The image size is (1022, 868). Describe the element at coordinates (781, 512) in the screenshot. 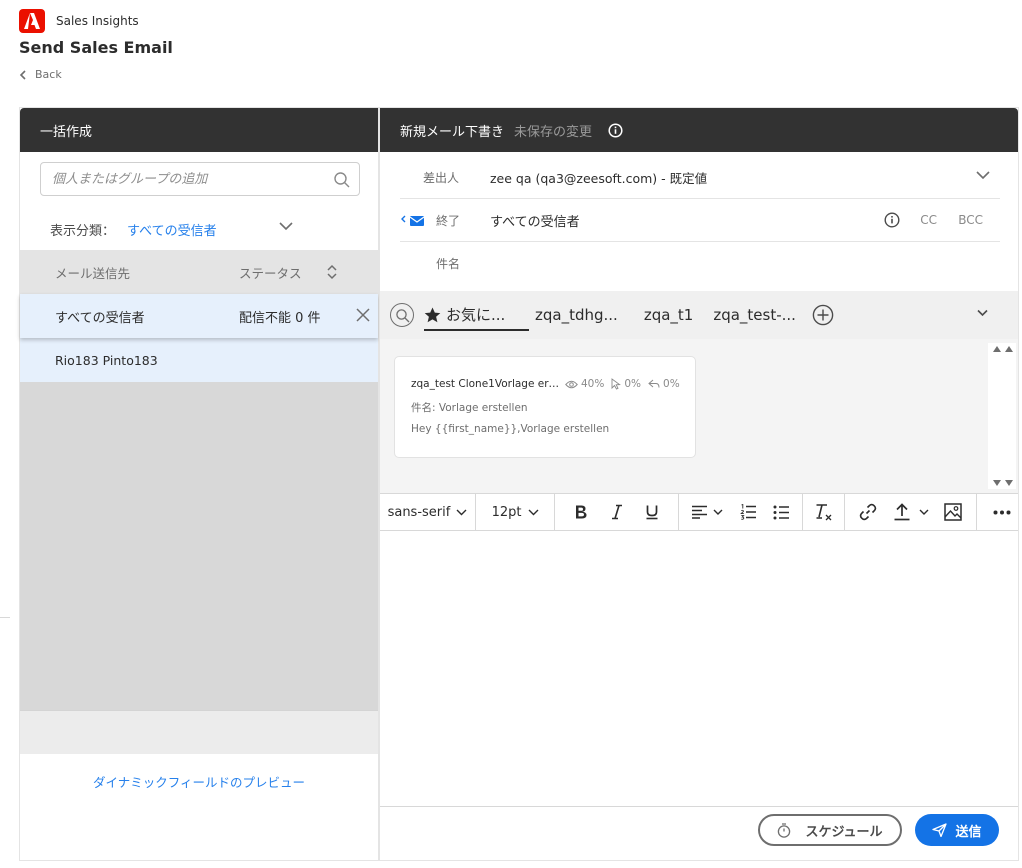

I see `bullet-list-icon` at that location.